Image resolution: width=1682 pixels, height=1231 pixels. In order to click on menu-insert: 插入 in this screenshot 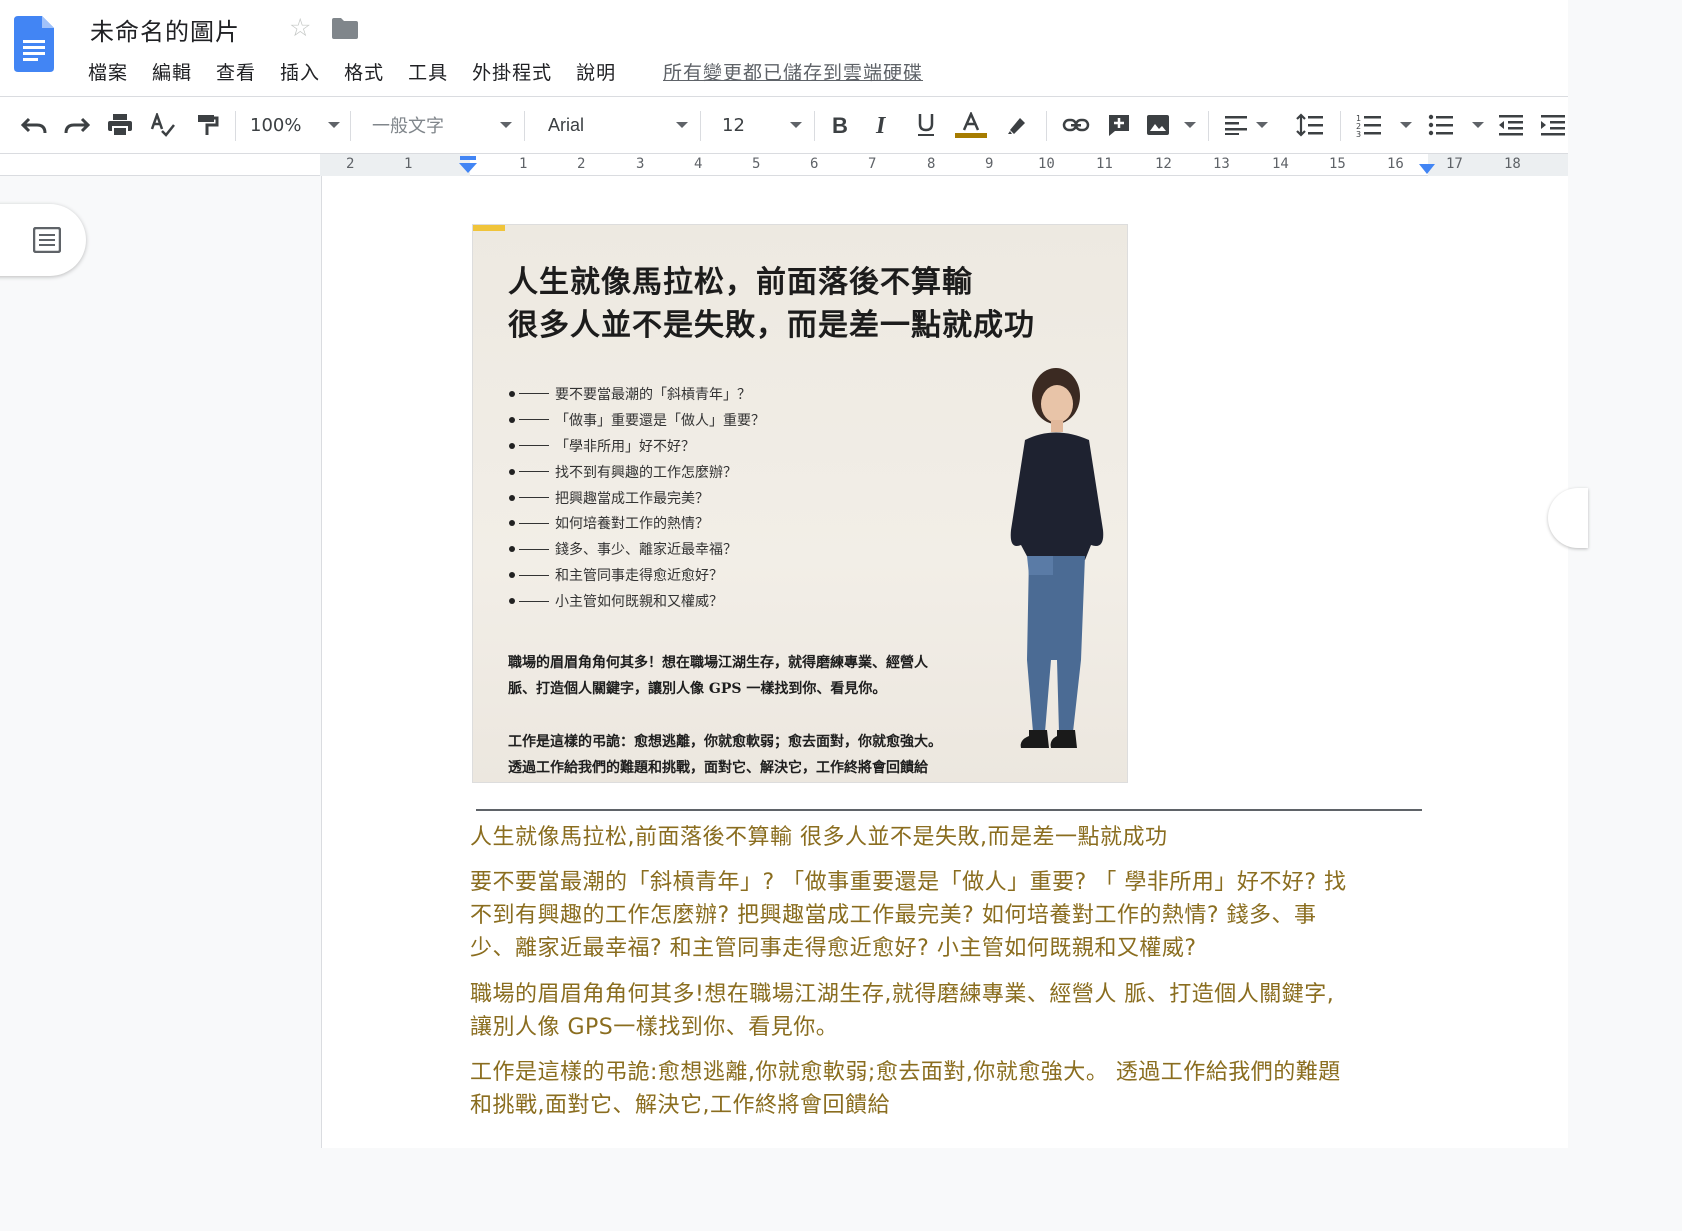, I will do `click(300, 72)`.